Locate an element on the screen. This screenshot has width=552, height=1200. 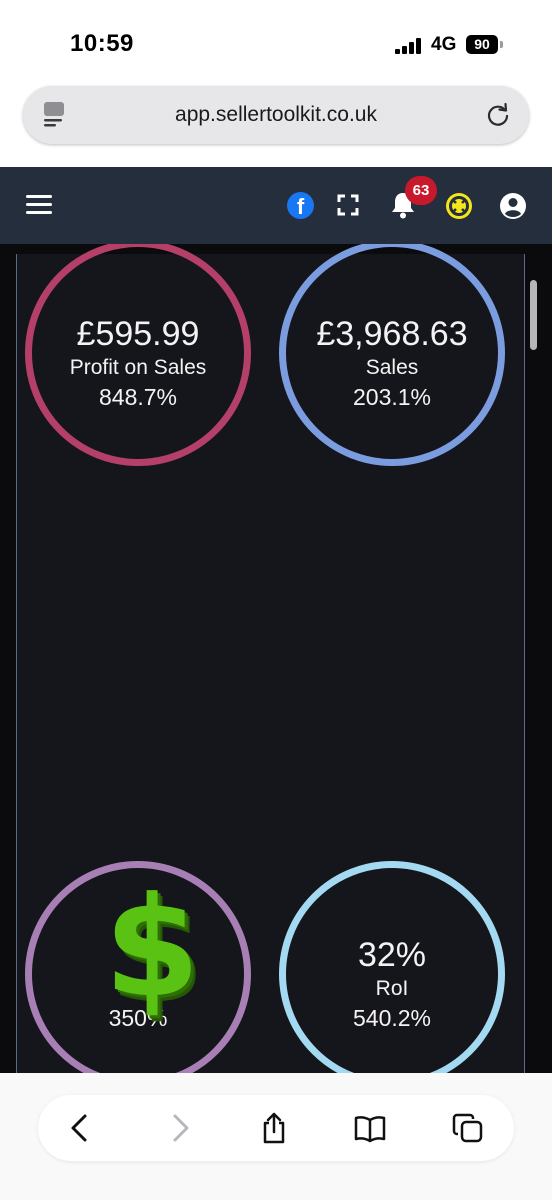
signal-icon is located at coordinates (410, 45).